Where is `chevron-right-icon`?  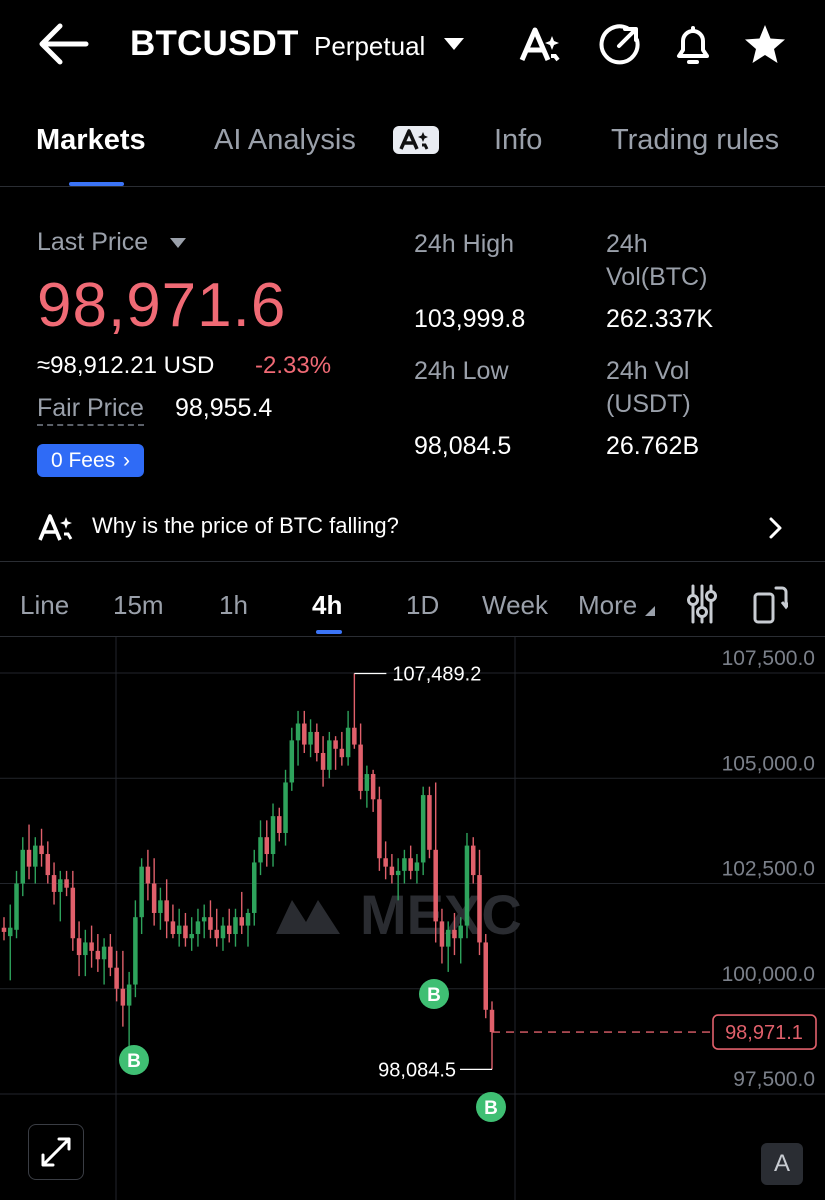
chevron-right-icon is located at coordinates (776, 528).